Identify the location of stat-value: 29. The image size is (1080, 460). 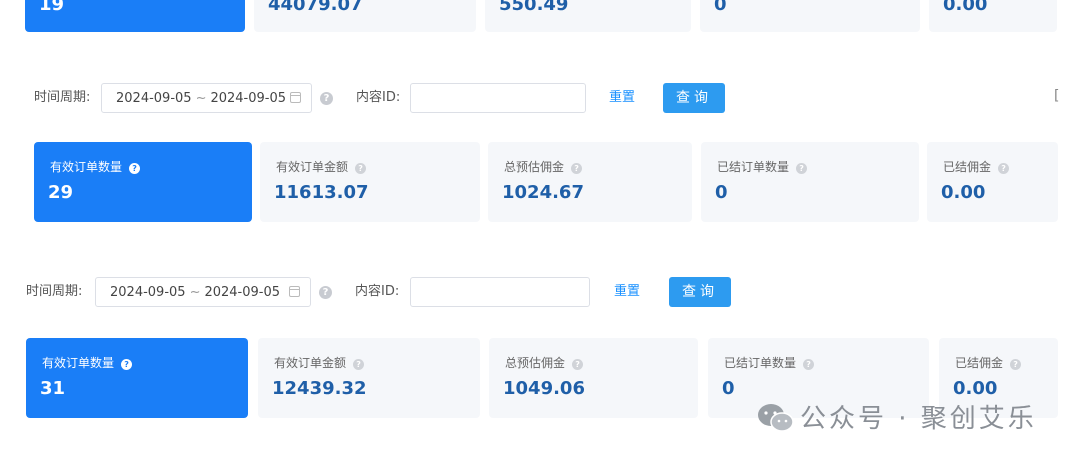
(61, 192).